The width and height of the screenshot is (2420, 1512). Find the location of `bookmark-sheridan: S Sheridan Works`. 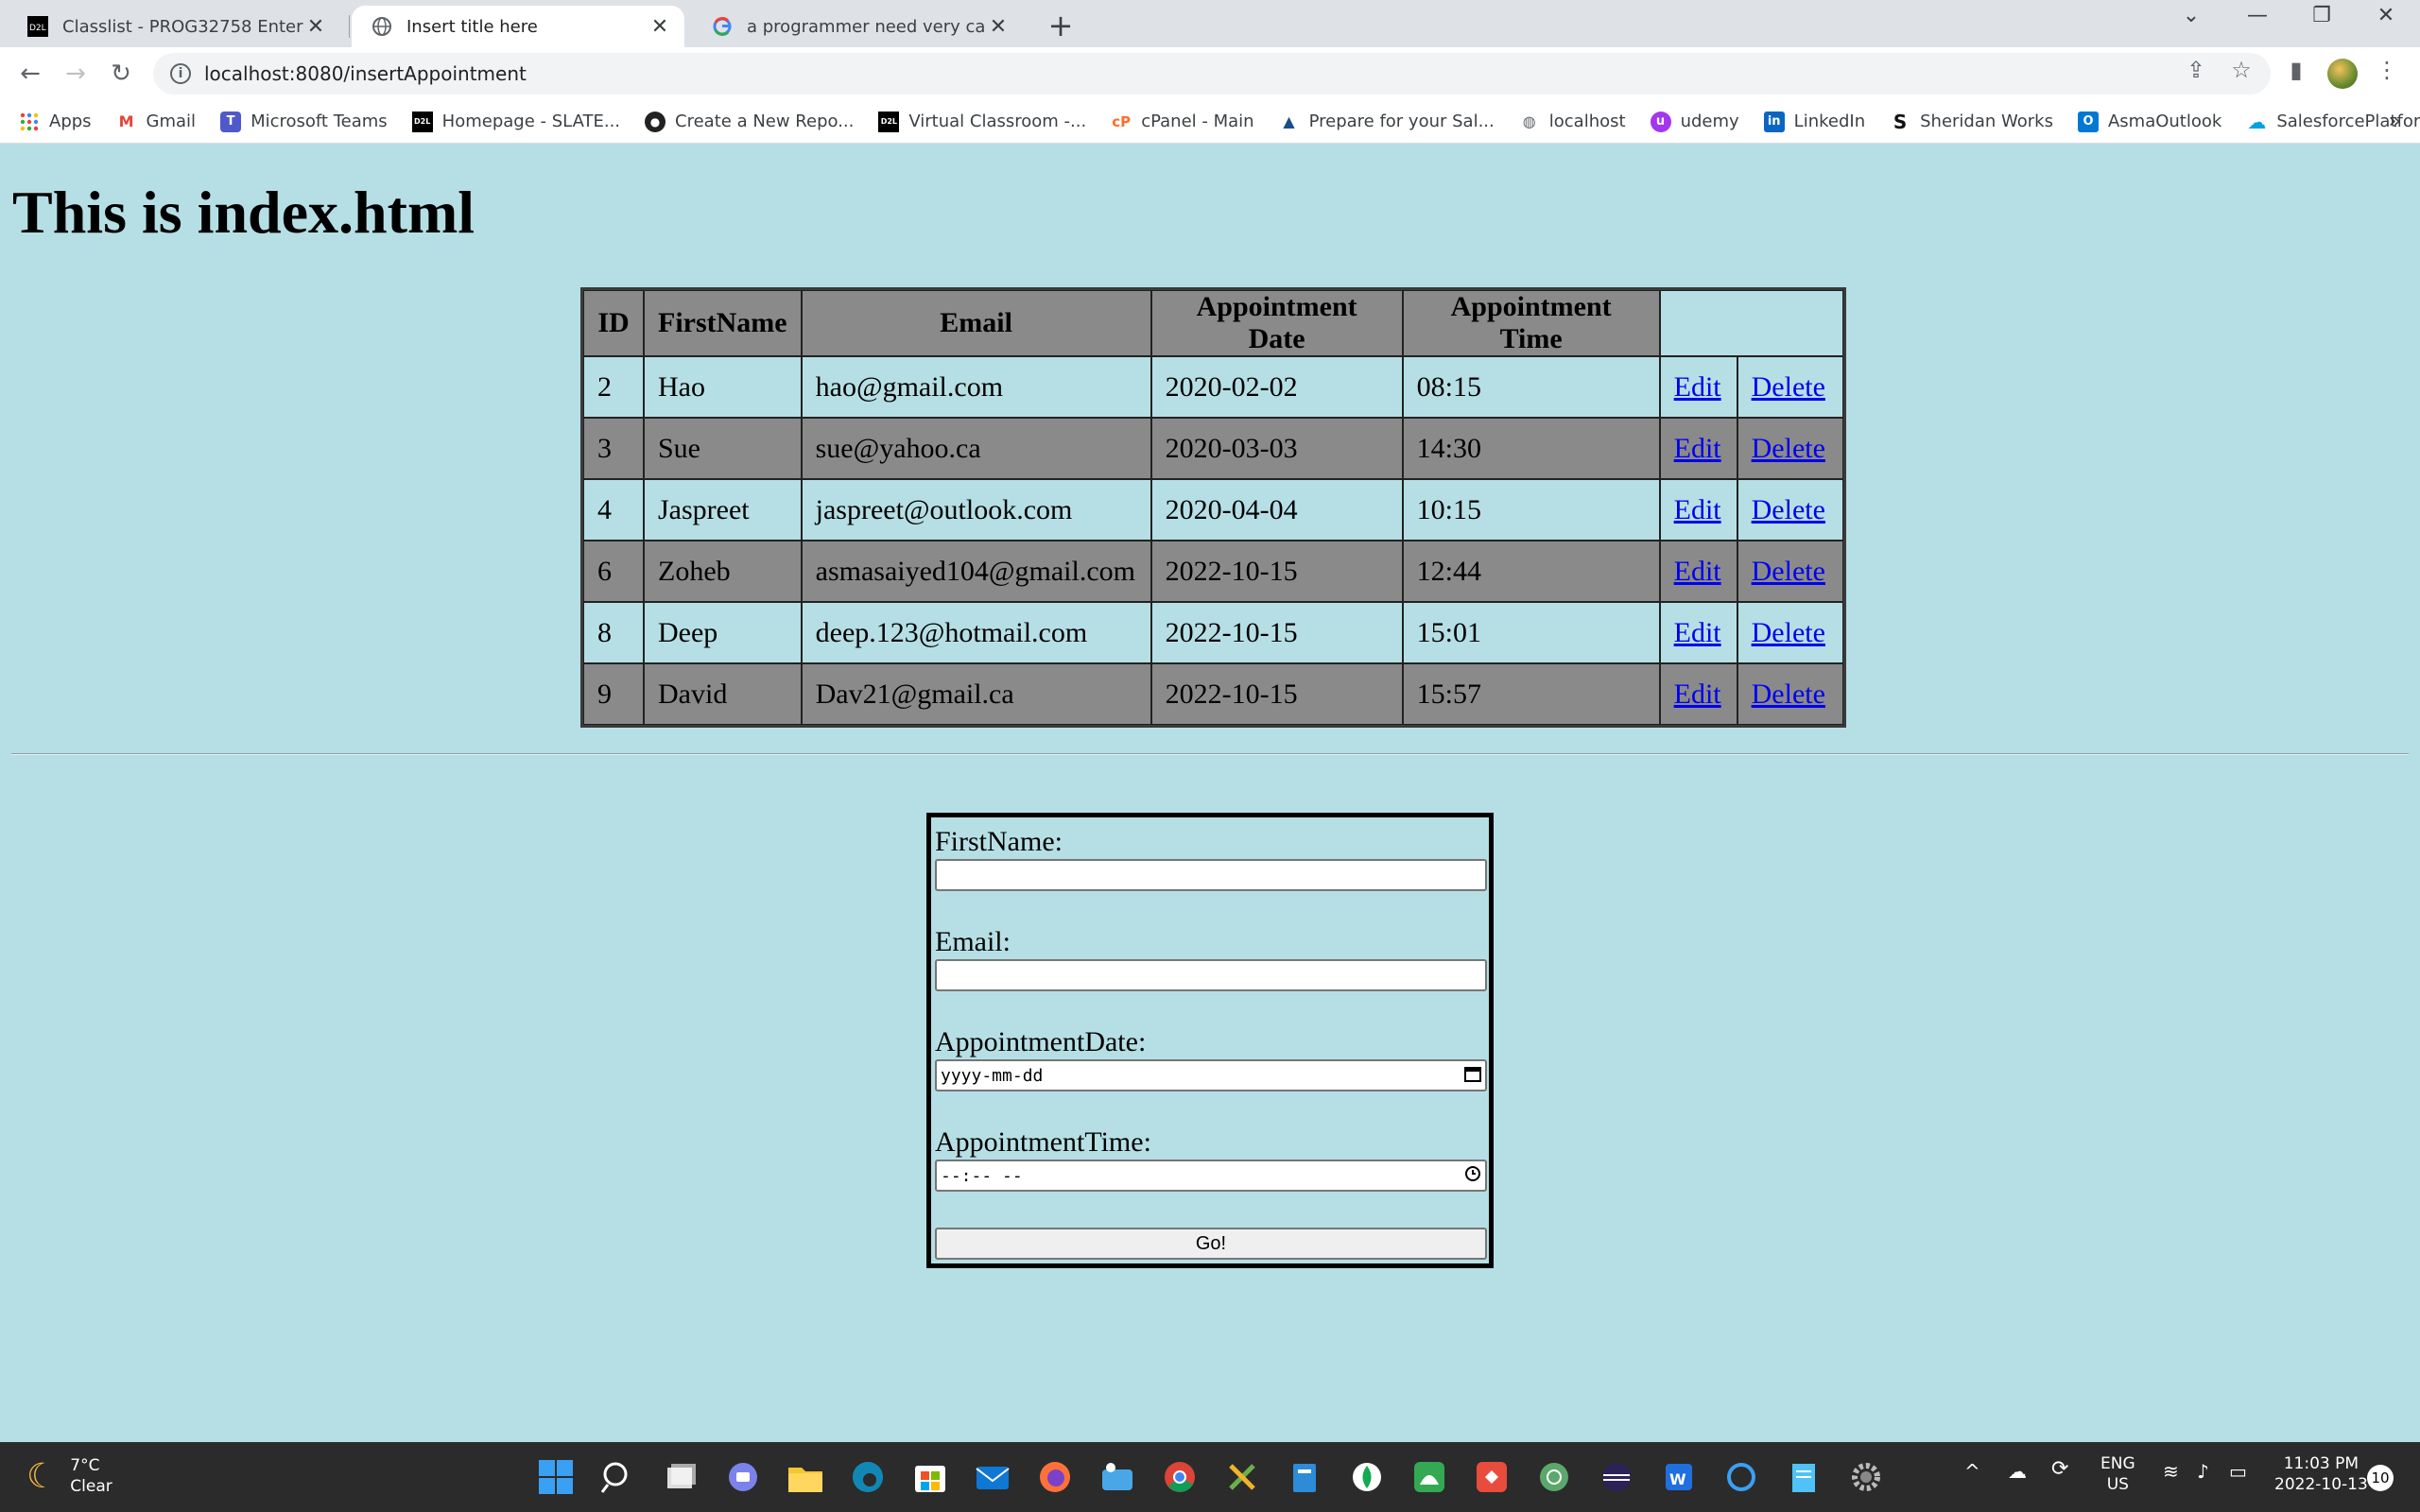

bookmark-sheridan: S Sheridan Works is located at coordinates (1971, 122).